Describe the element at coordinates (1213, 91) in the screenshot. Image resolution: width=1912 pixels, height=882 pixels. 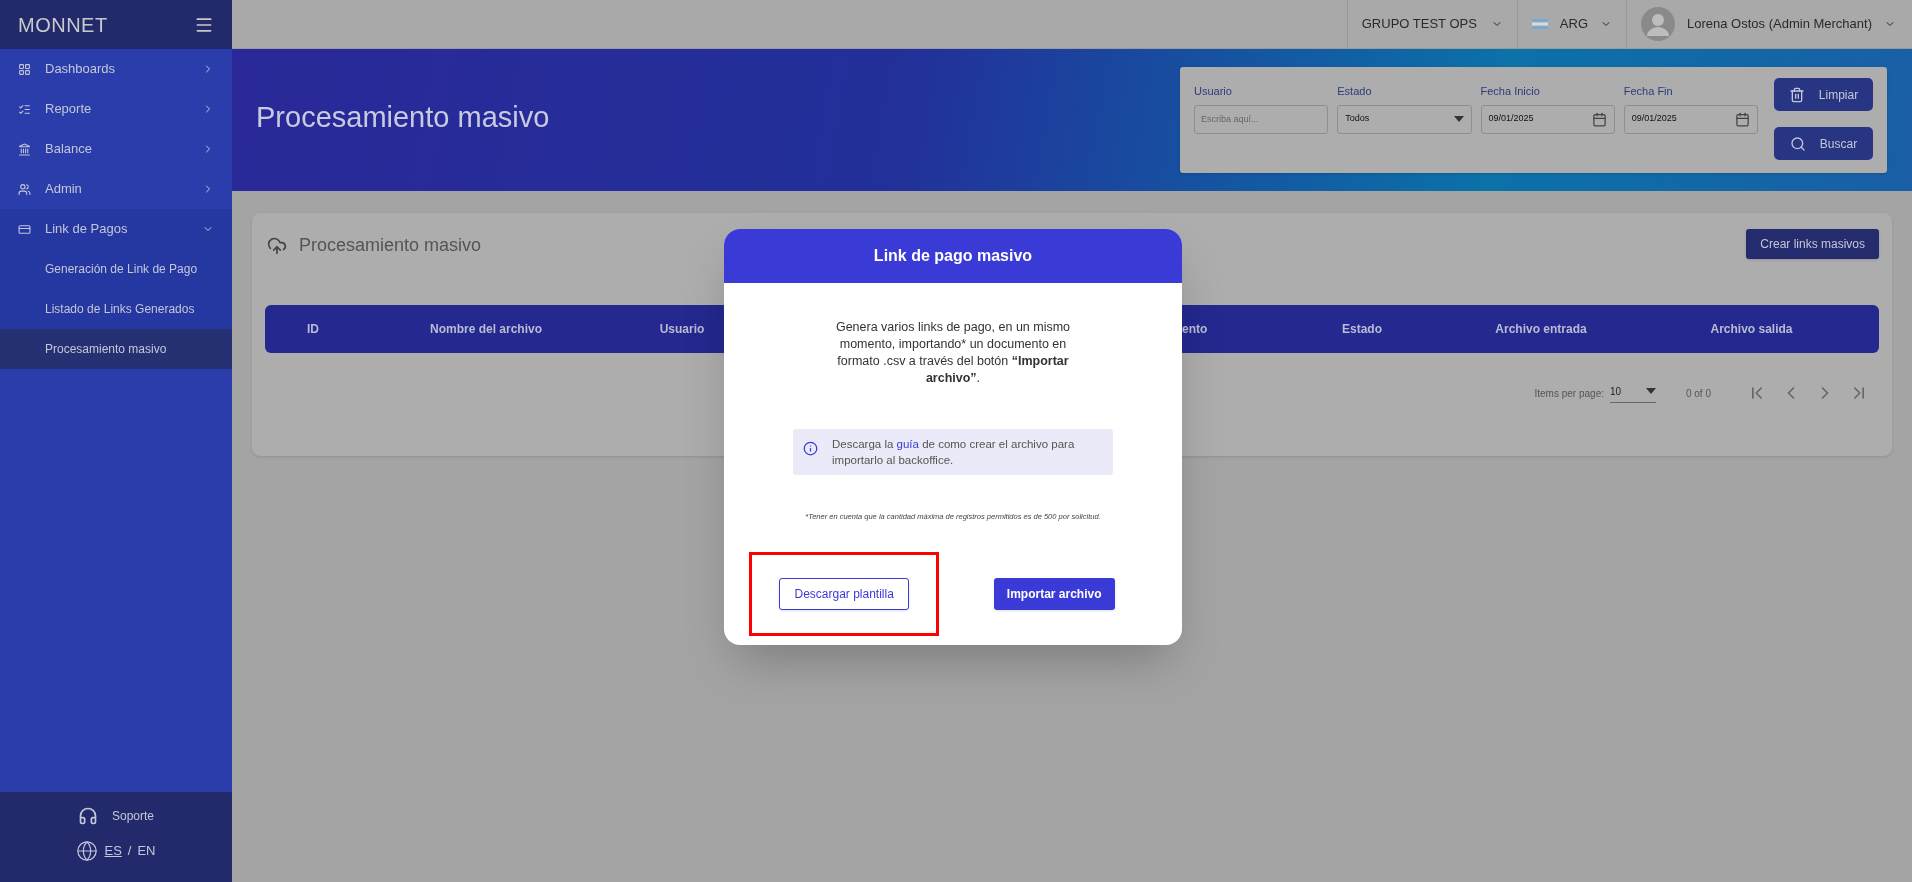
I see `filter-label: Usuario` at that location.